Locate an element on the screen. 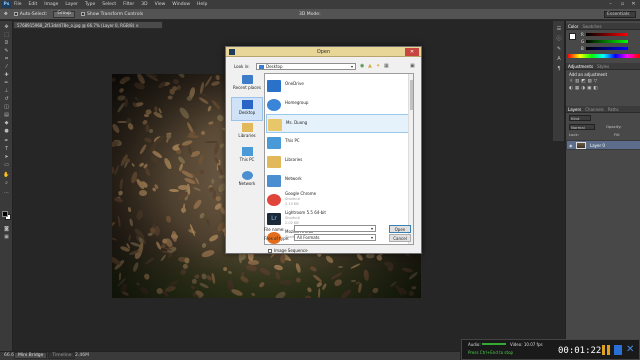 The height and width of the screenshot is (360, 640). marquee-tool-icon: ⬚ is located at coordinates (6, 35).